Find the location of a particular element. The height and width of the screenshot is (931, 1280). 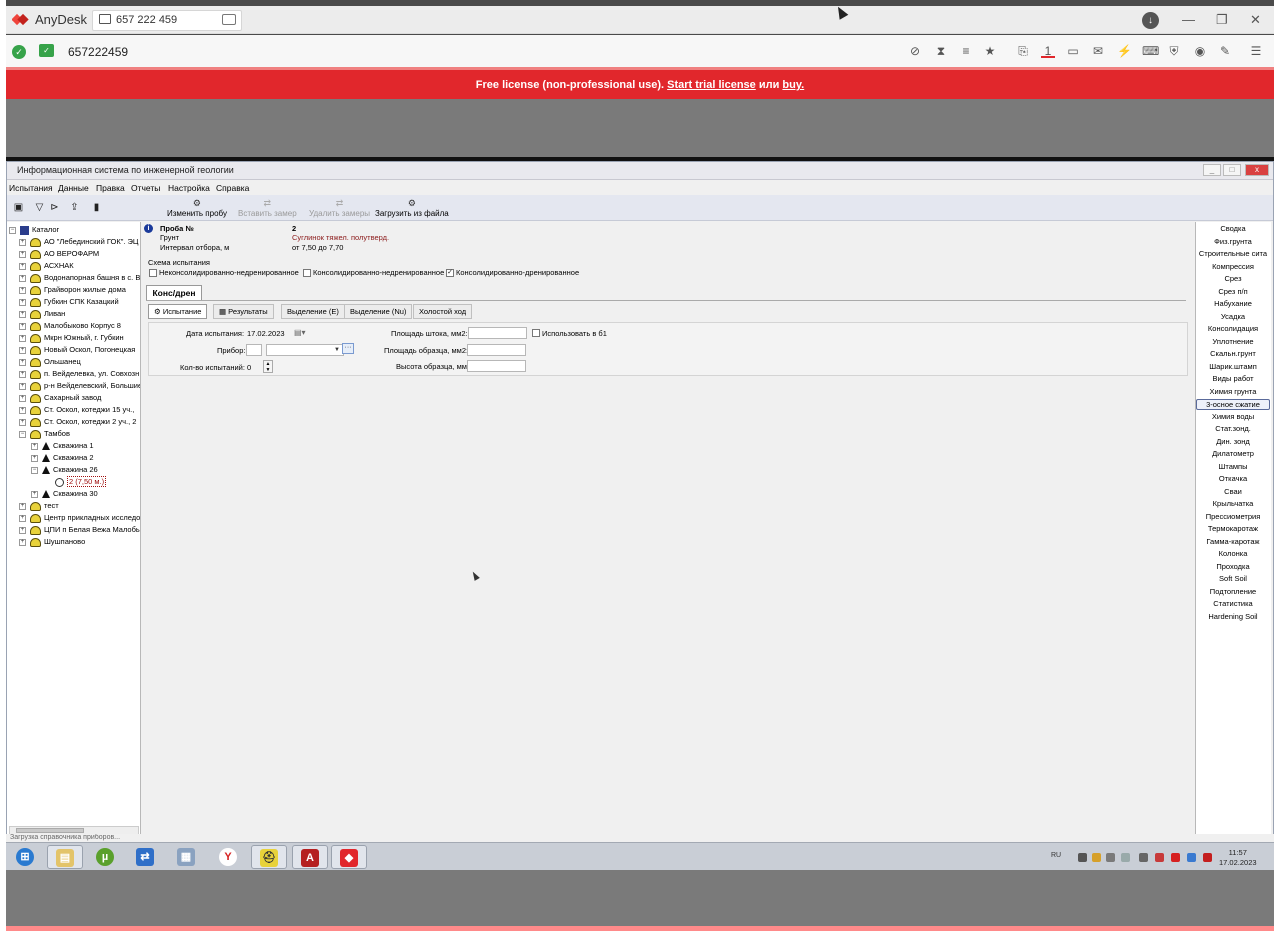

tree-item: + АСХНАК is located at coordinates (46, 266).